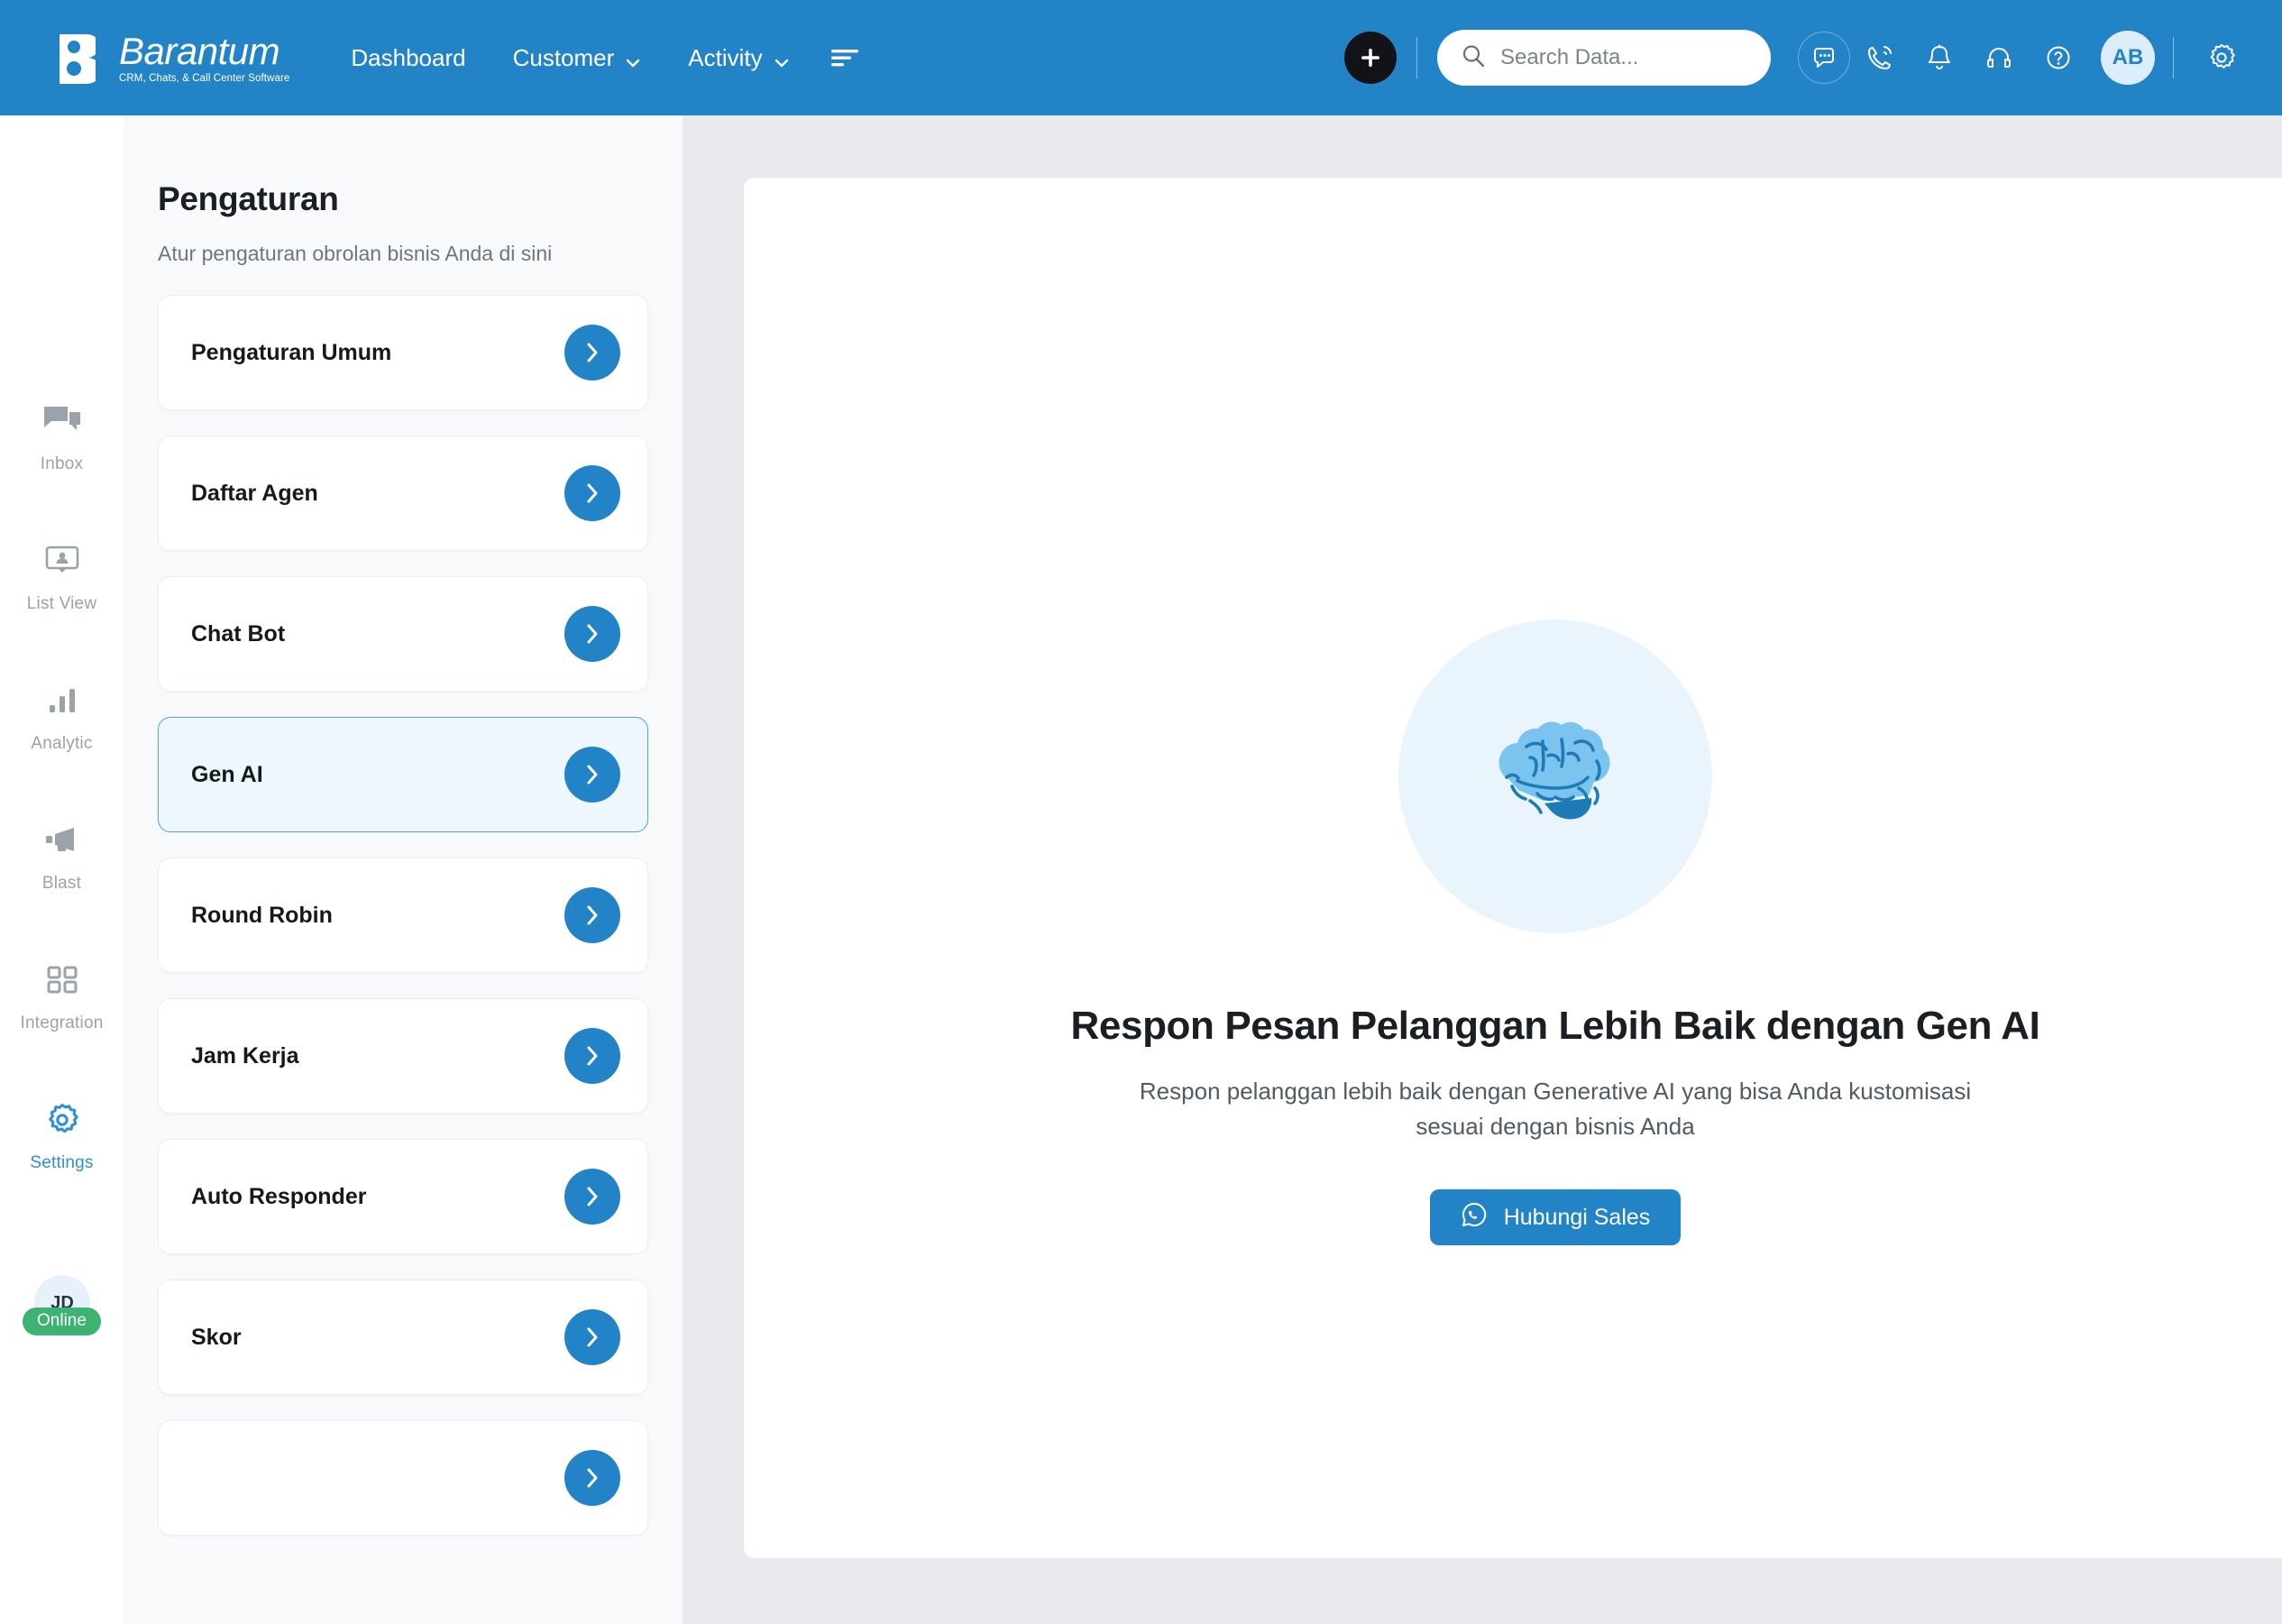  I want to click on search-input, so click(1623, 58).